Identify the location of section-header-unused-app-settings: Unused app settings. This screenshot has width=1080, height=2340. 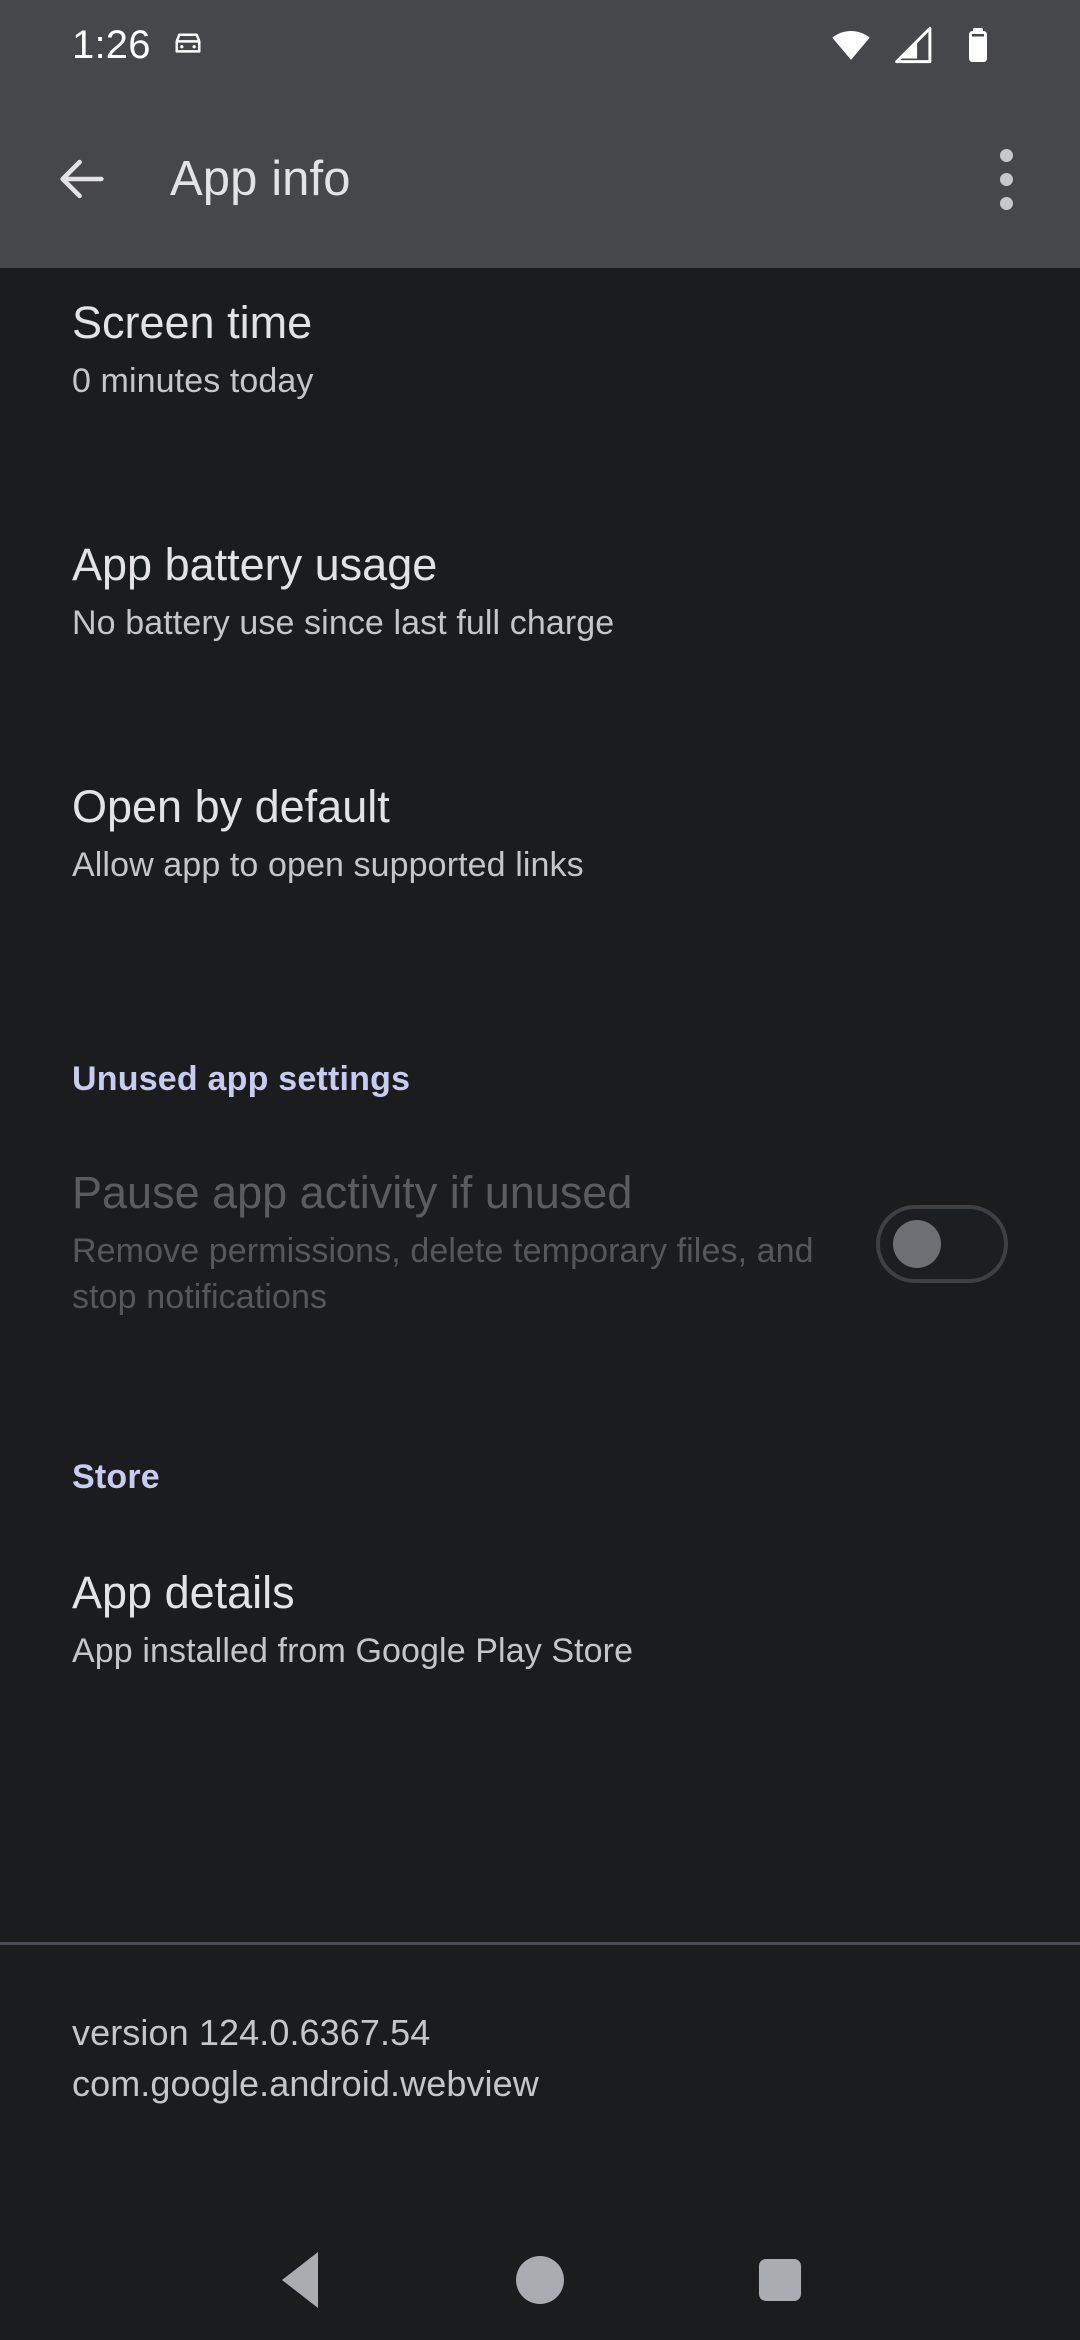
(241, 1079).